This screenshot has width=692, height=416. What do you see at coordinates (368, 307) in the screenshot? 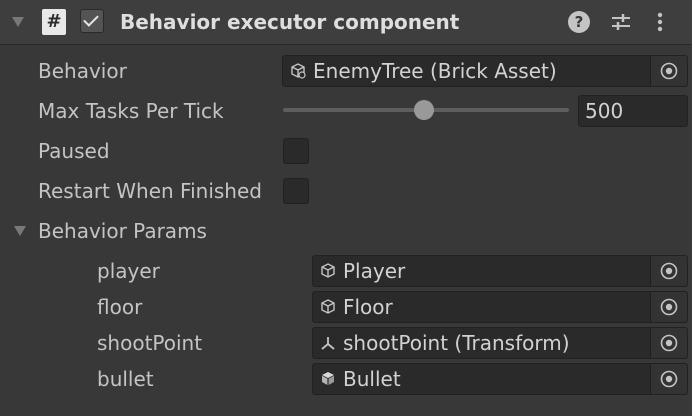
I see `param-floor-value: Floor` at bounding box center [368, 307].